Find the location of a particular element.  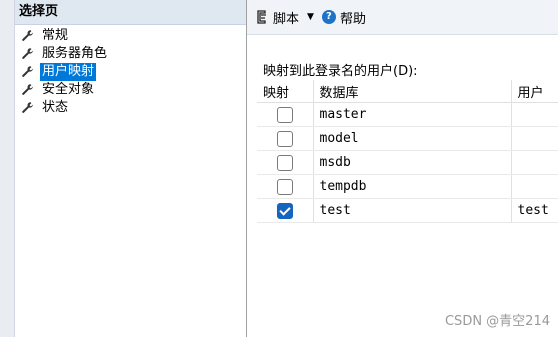

grid-header-row: 映射 数据库 用户 is located at coordinates (407, 91).